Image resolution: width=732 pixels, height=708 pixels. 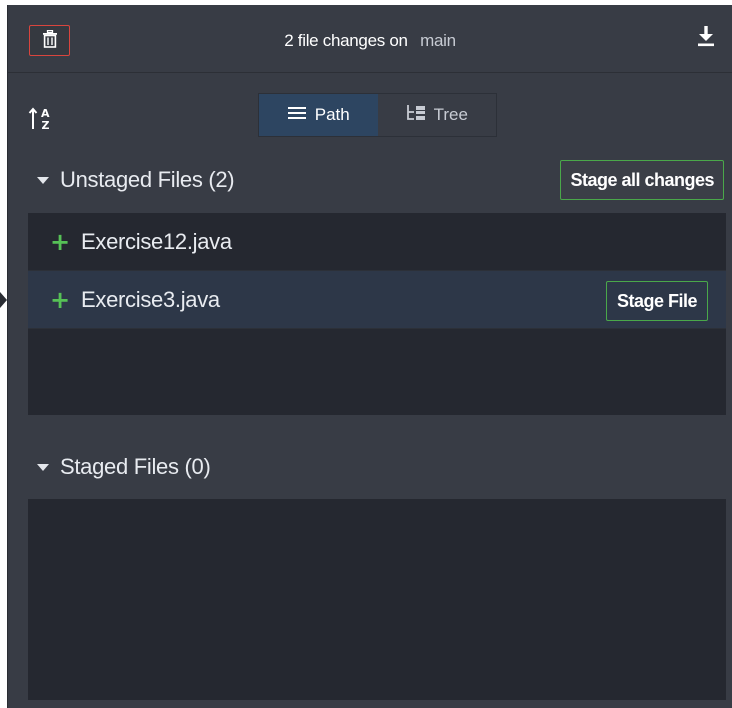 What do you see at coordinates (377, 300) in the screenshot?
I see `file-row-selected: + Exercise3.java Stage File` at bounding box center [377, 300].